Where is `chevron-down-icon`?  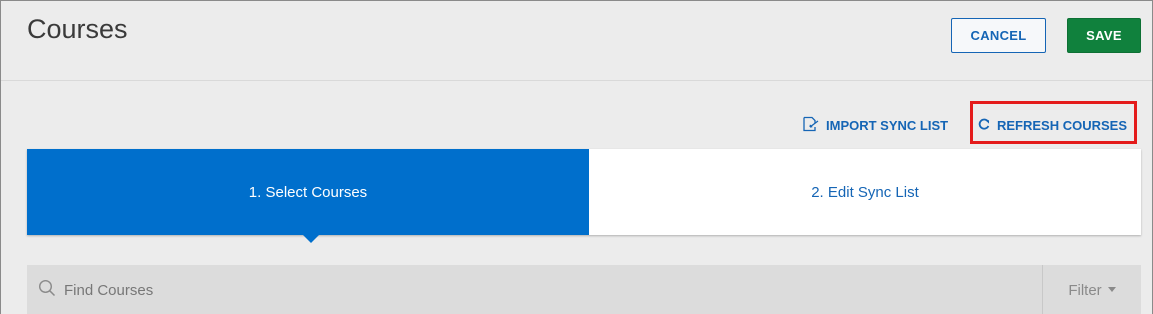 chevron-down-icon is located at coordinates (1111, 289).